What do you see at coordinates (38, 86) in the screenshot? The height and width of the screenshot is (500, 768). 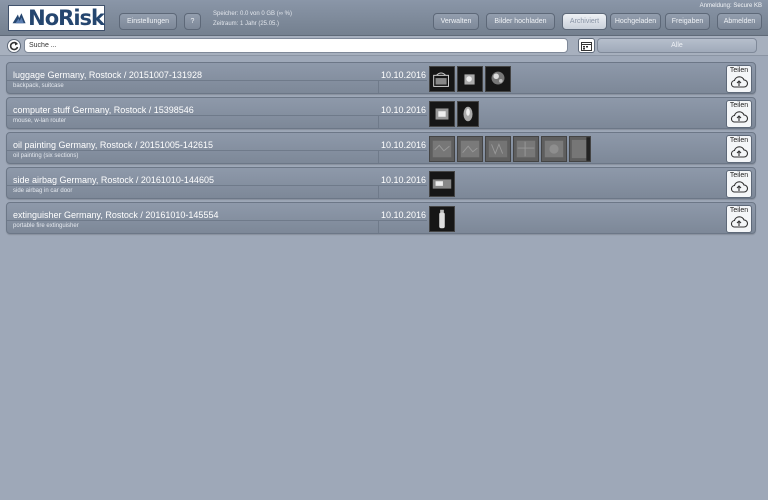 I see `item-subtitle: backpack, suitcase` at bounding box center [38, 86].